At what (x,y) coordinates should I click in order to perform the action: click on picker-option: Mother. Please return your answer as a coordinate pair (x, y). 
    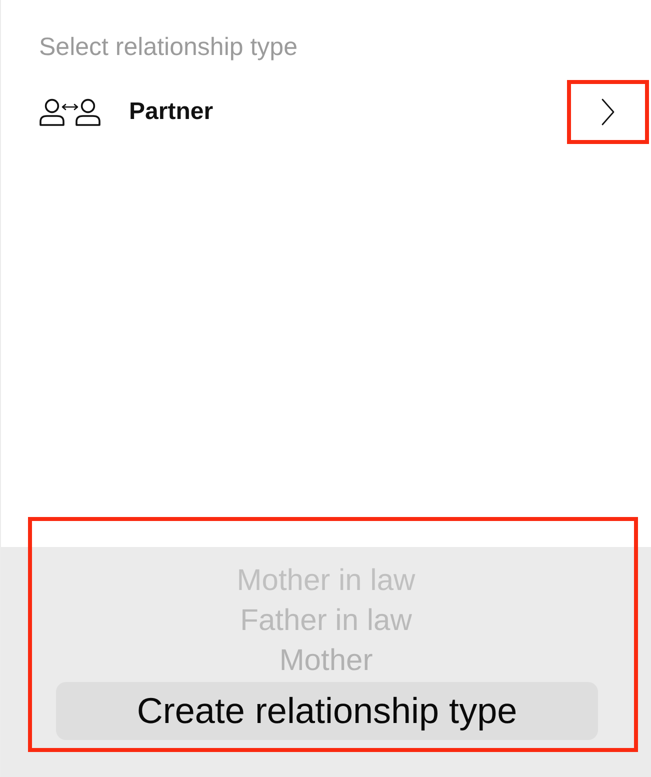
    Looking at the image, I should click on (326, 661).